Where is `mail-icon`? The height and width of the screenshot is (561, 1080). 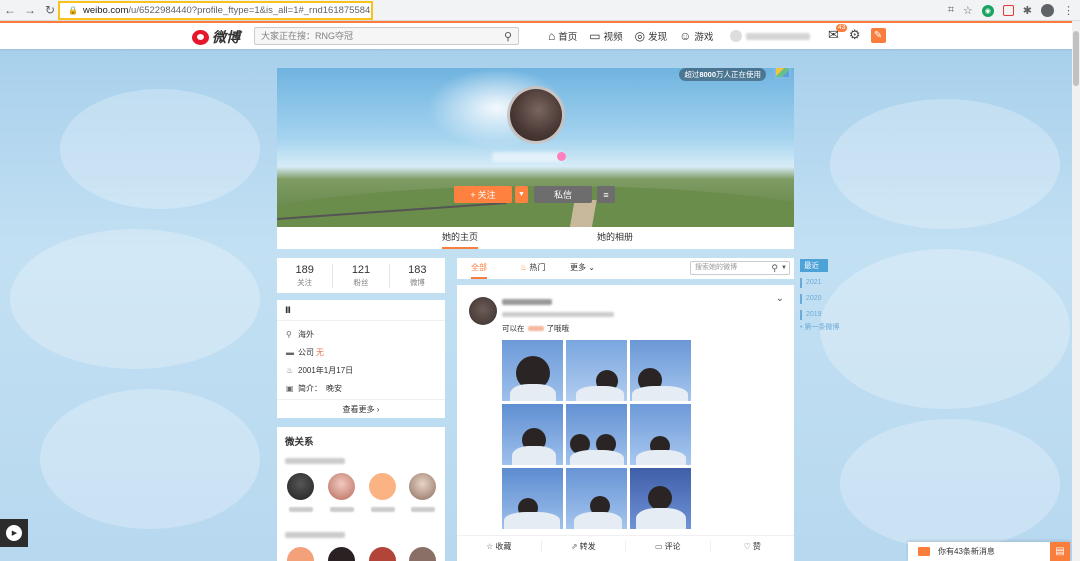
mail-icon is located at coordinates (924, 551).